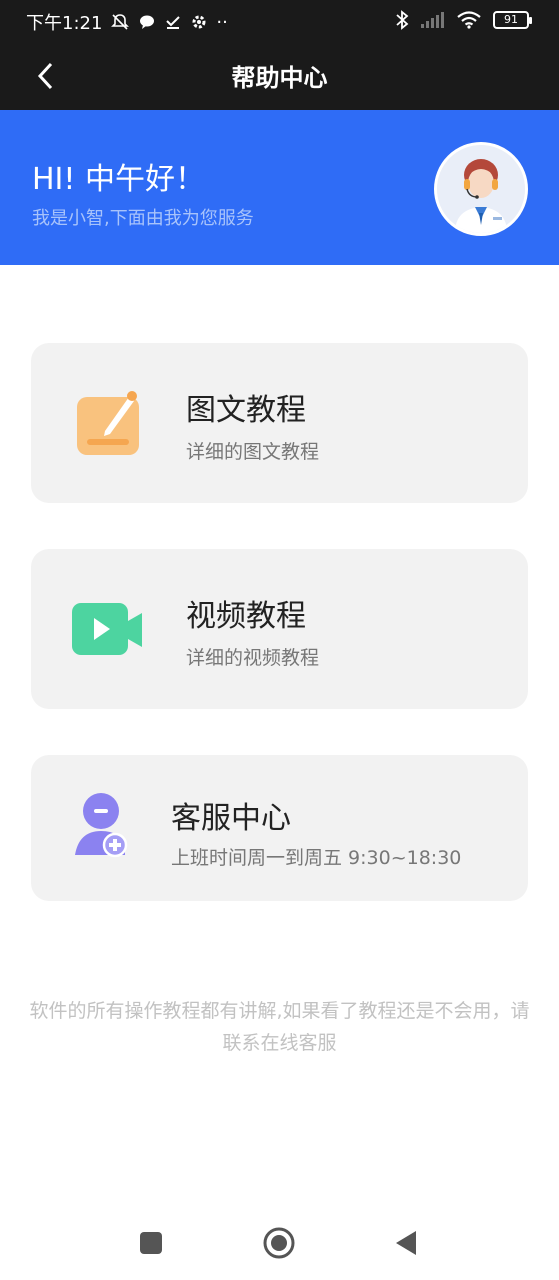 The width and height of the screenshot is (559, 1280). Describe the element at coordinates (253, 452) in the screenshot. I see `card-description: 详细的图文教程` at that location.